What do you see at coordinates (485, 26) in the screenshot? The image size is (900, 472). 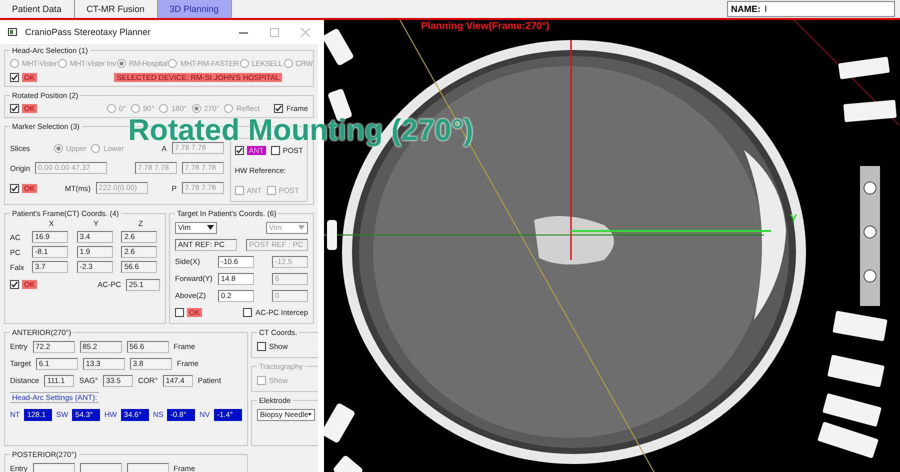 I see `view-title: Planning View(Frame:270°)` at bounding box center [485, 26].